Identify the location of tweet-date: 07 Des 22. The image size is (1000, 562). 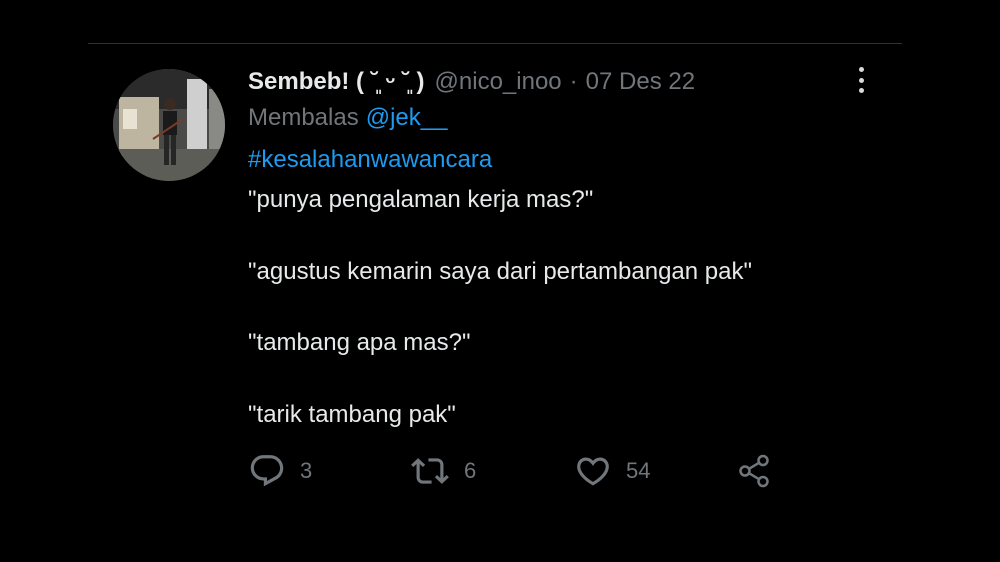
(640, 82).